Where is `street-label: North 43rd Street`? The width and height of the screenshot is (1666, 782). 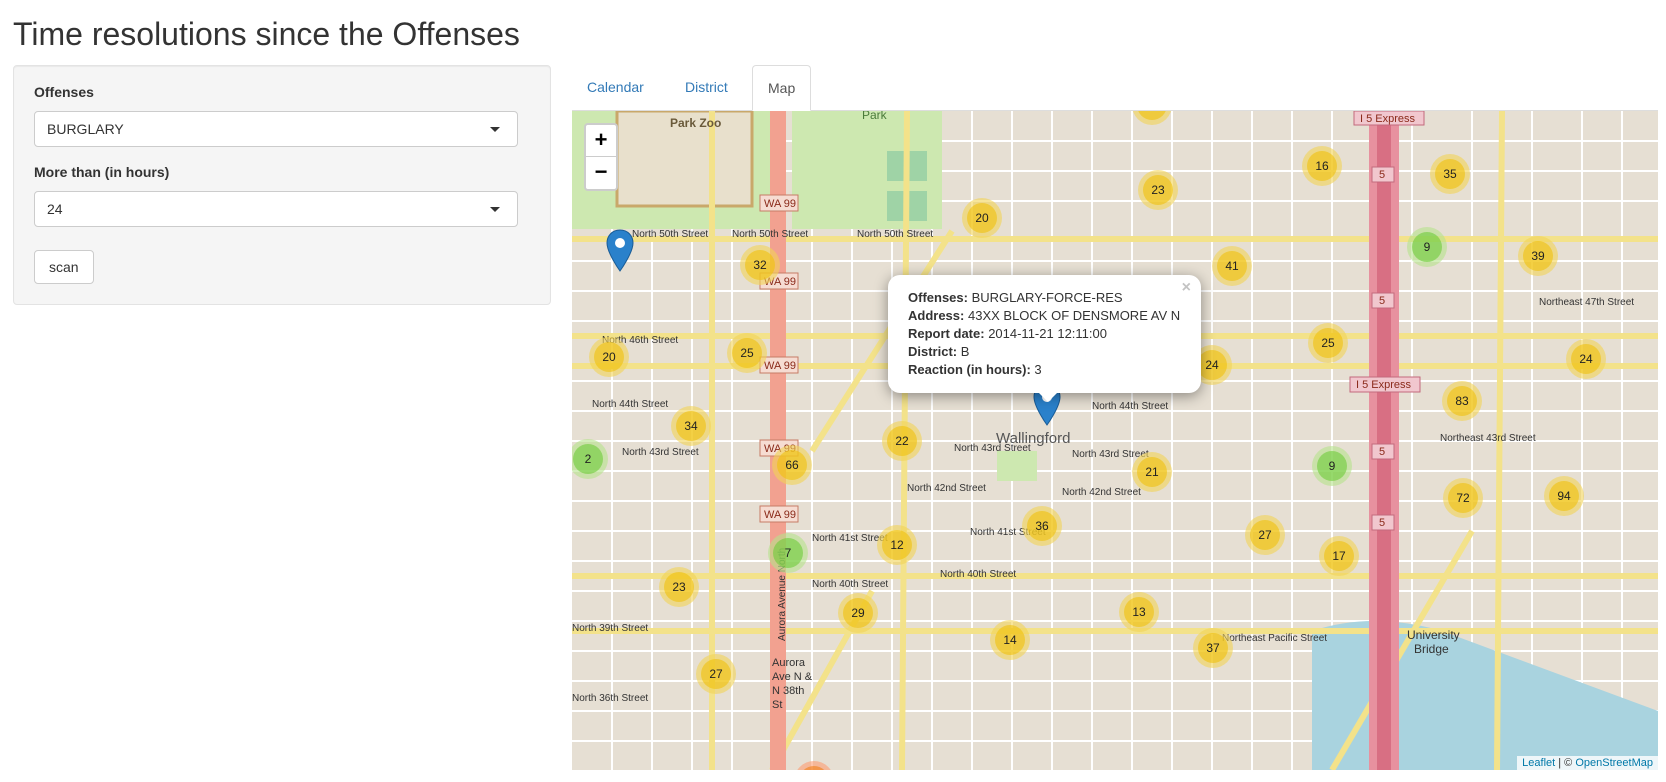
street-label: North 43rd Street is located at coordinates (660, 452).